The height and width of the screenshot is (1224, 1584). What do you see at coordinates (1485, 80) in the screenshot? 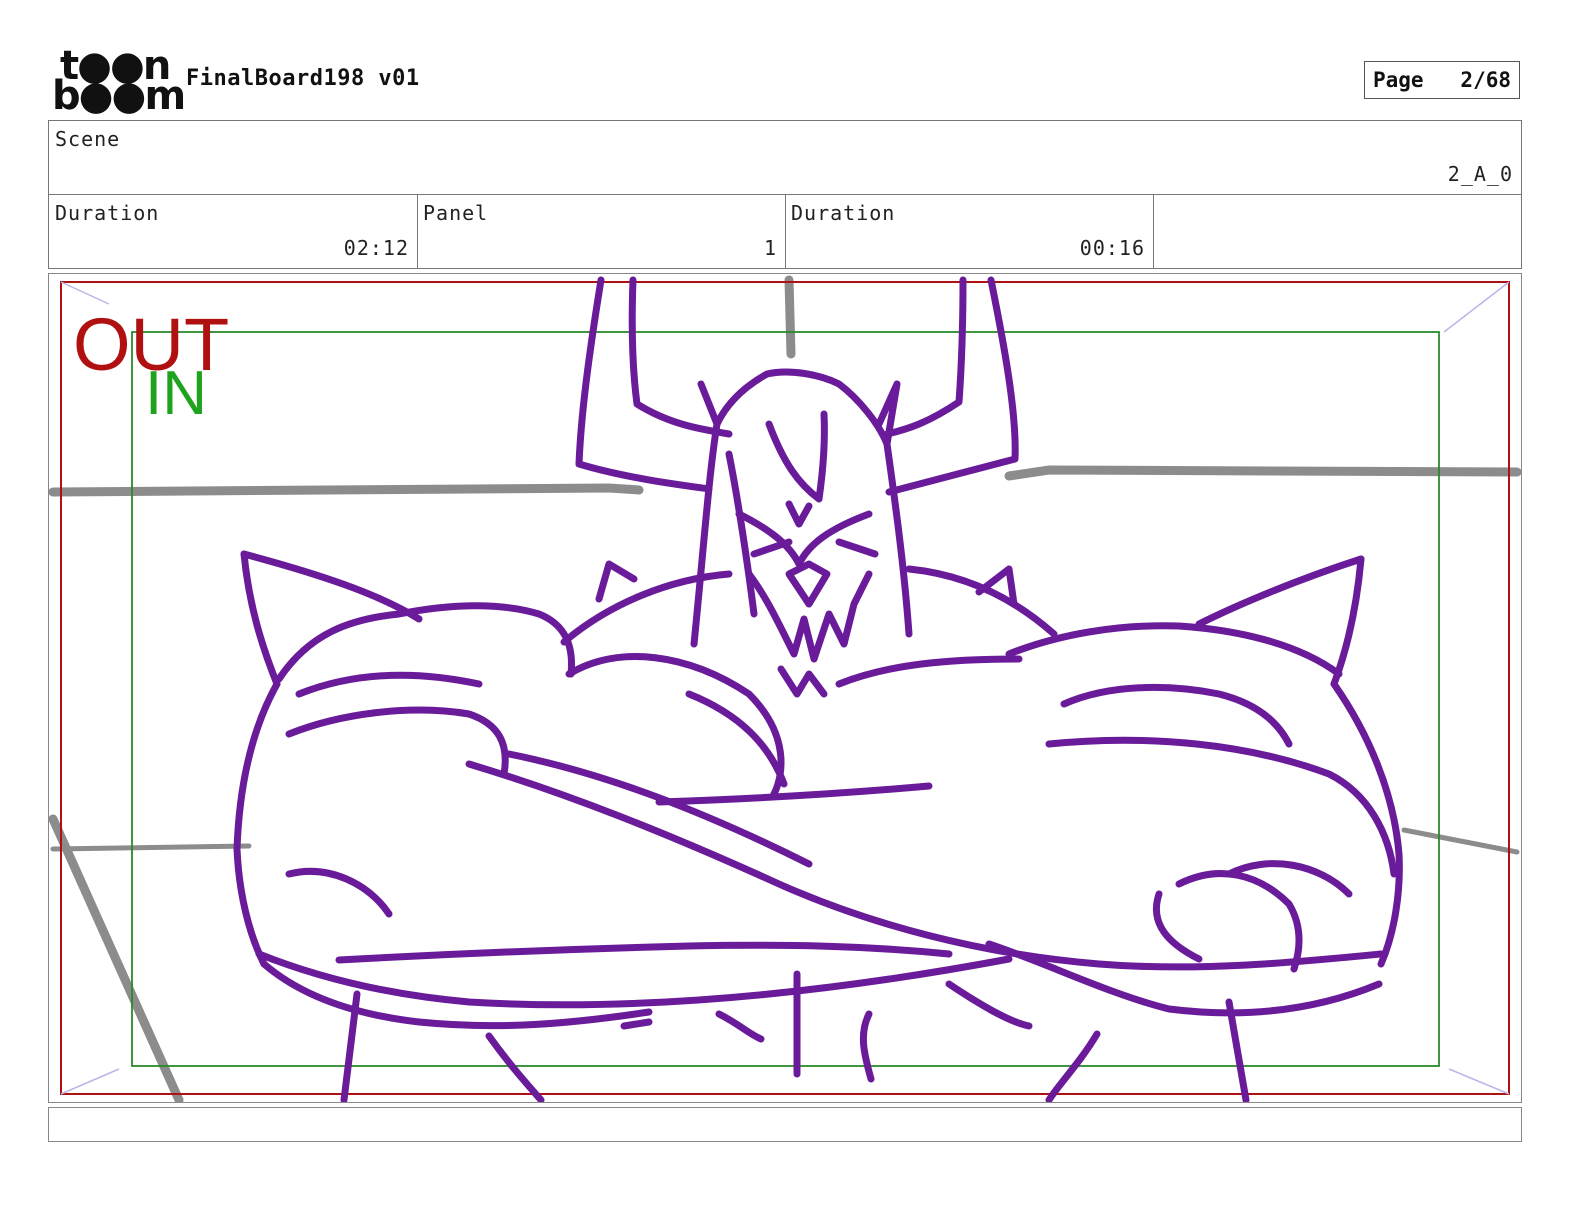
I see `page-number: 2/68` at bounding box center [1485, 80].